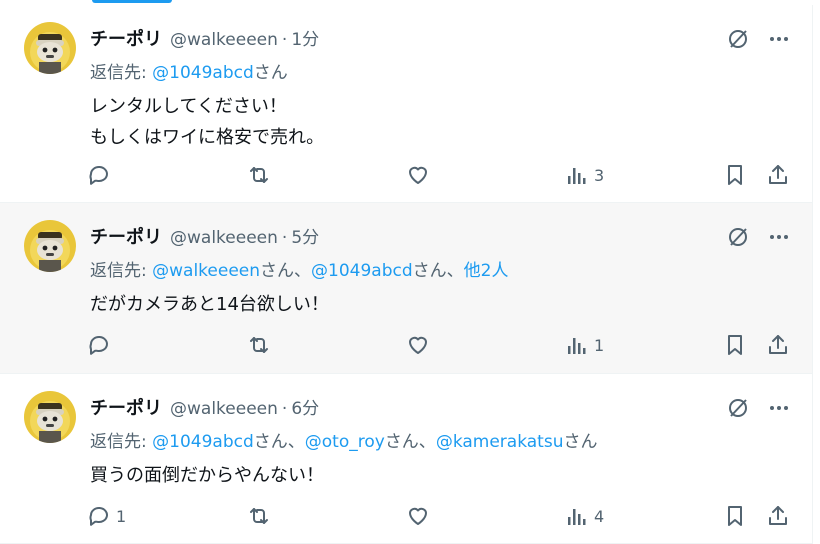  I want to click on reply-count: 1, so click(121, 516).